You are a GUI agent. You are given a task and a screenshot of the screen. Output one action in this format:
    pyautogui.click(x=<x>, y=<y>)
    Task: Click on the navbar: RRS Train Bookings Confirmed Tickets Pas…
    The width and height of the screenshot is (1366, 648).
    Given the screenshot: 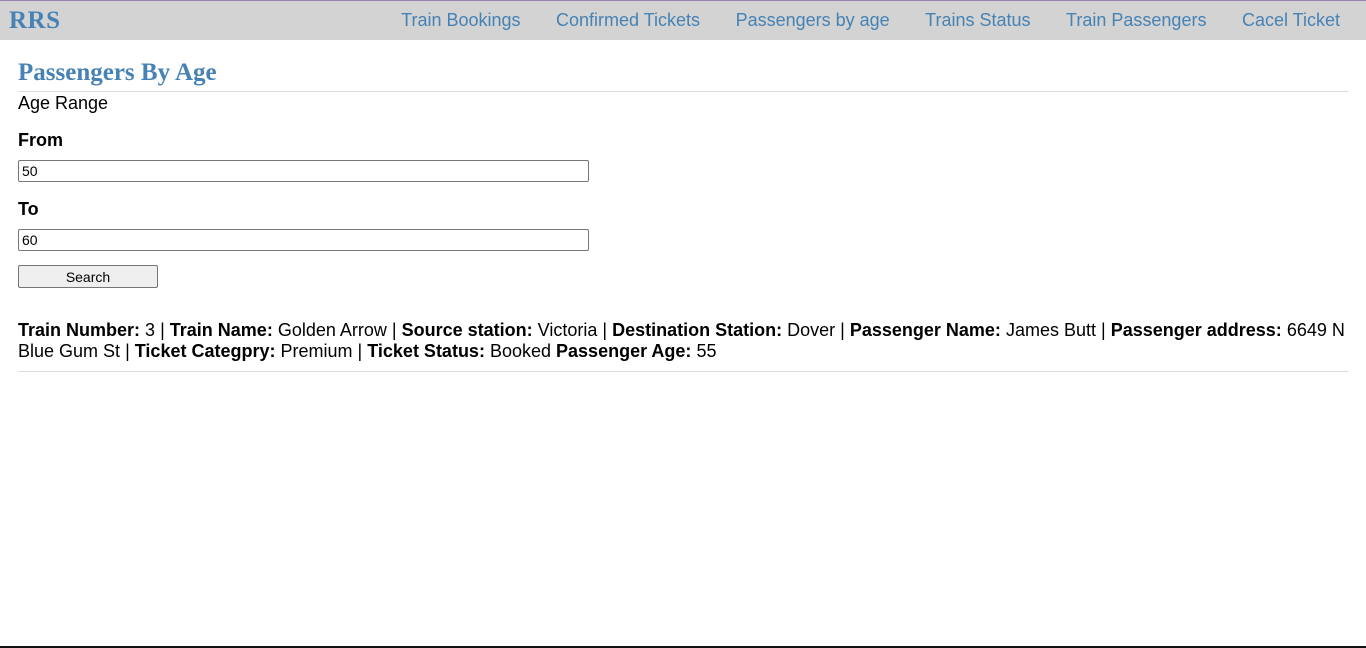 What is the action you would take?
    pyautogui.click(x=683, y=20)
    